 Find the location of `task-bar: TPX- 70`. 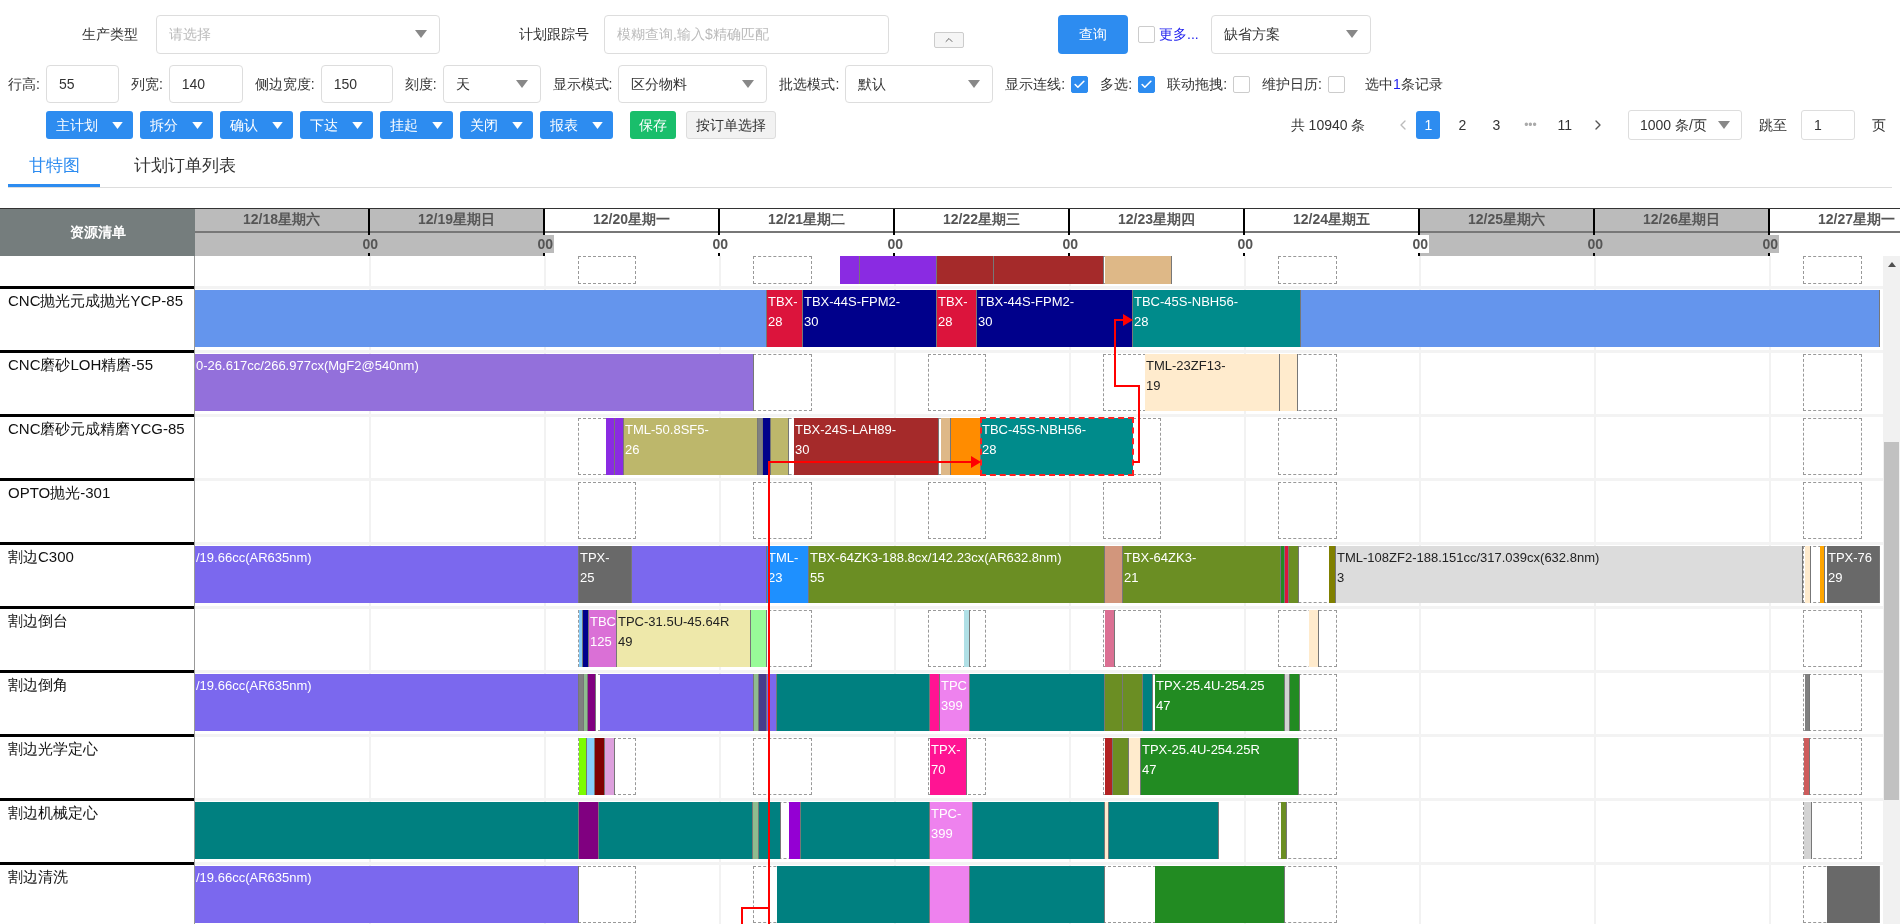

task-bar: TPX- 70 is located at coordinates (948, 766).